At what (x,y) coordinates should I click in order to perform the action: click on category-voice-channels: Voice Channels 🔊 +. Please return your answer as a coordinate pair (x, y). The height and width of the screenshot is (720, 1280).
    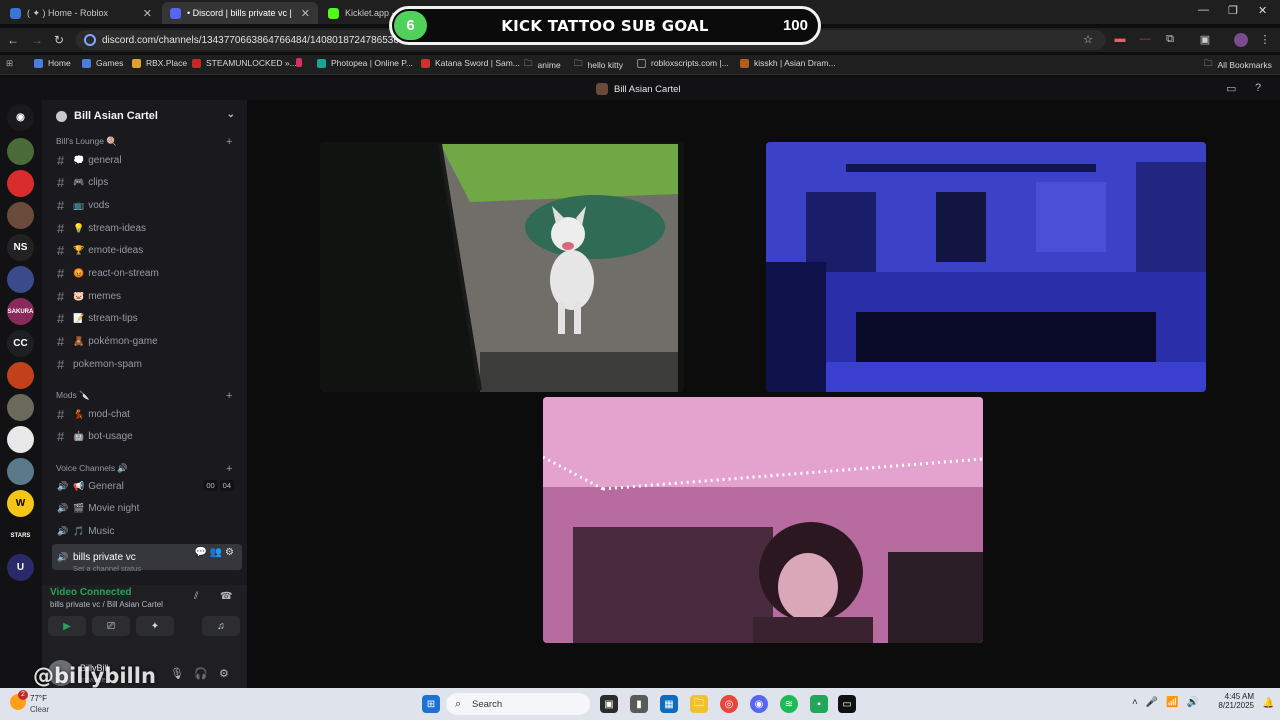
    Looking at the image, I should click on (144, 469).